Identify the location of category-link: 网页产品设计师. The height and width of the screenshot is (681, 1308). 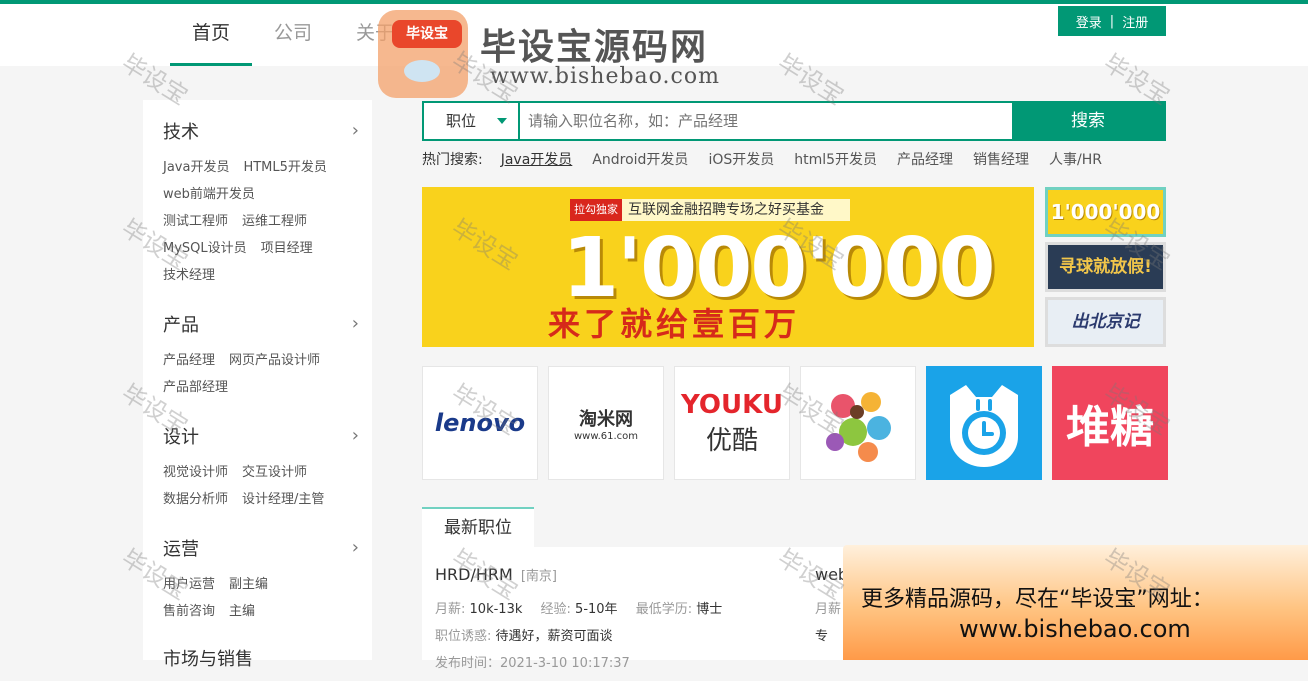
(274, 360).